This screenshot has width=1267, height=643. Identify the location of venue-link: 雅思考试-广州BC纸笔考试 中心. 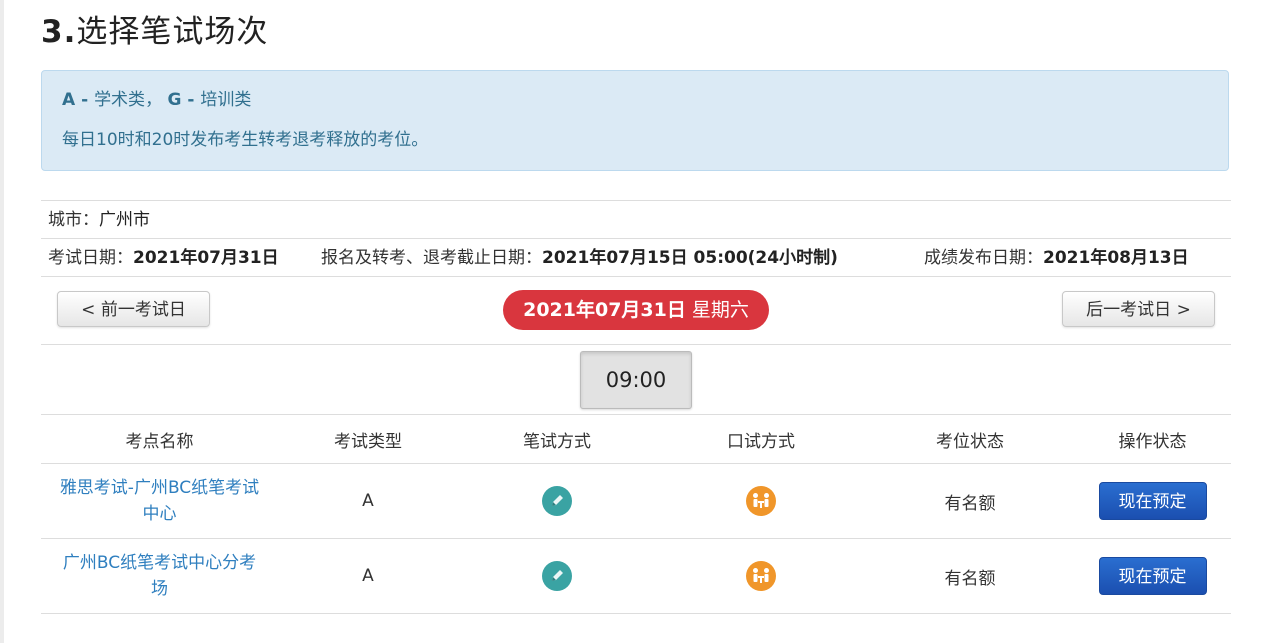
(159, 501).